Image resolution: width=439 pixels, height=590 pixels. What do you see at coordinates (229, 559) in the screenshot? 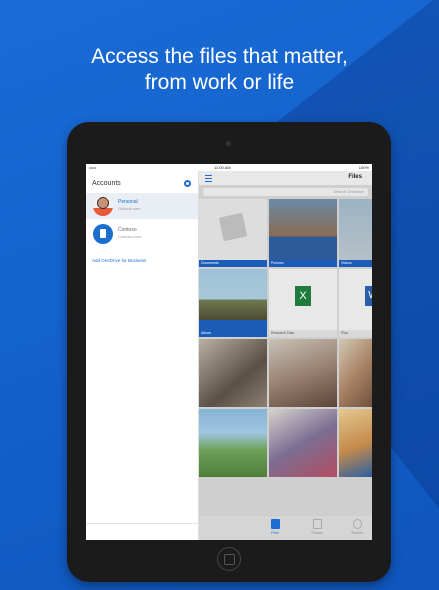
I see `home-button` at bounding box center [229, 559].